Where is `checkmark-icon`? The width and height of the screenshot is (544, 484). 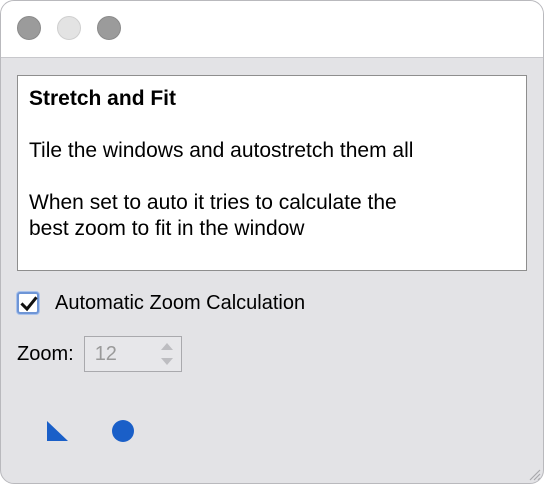 checkmark-icon is located at coordinates (29, 304).